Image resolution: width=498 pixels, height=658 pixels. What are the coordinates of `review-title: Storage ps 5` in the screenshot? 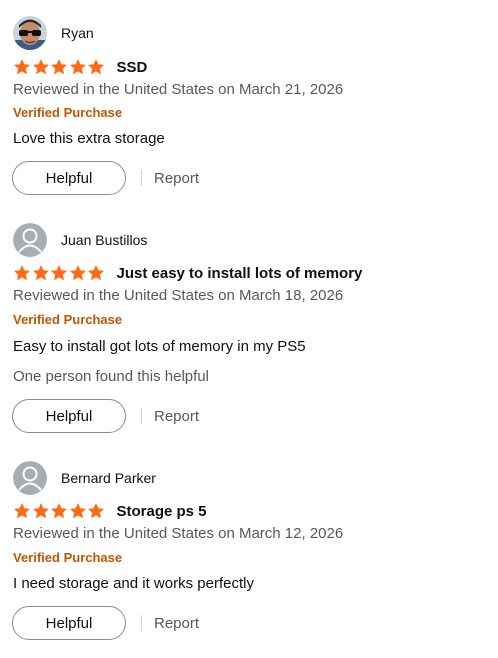 It's located at (162, 511).